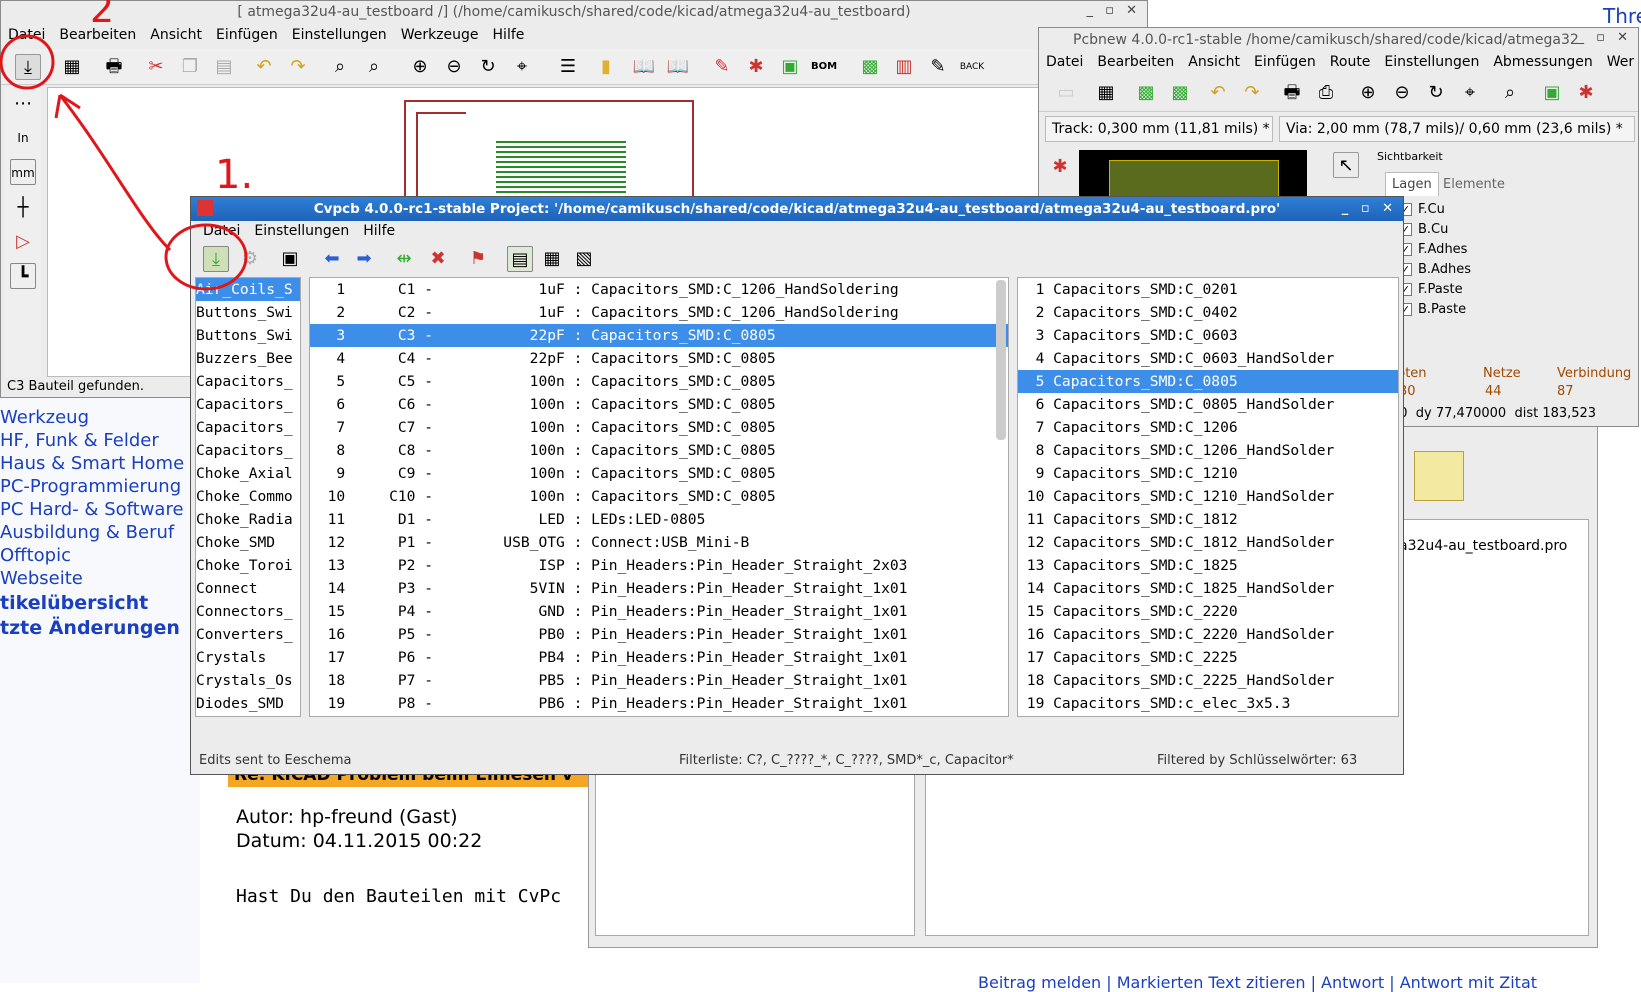 This screenshot has height=992, width=1641. Describe the element at coordinates (1180, 93) in the screenshot. I see `drc-icon: ▩` at that location.